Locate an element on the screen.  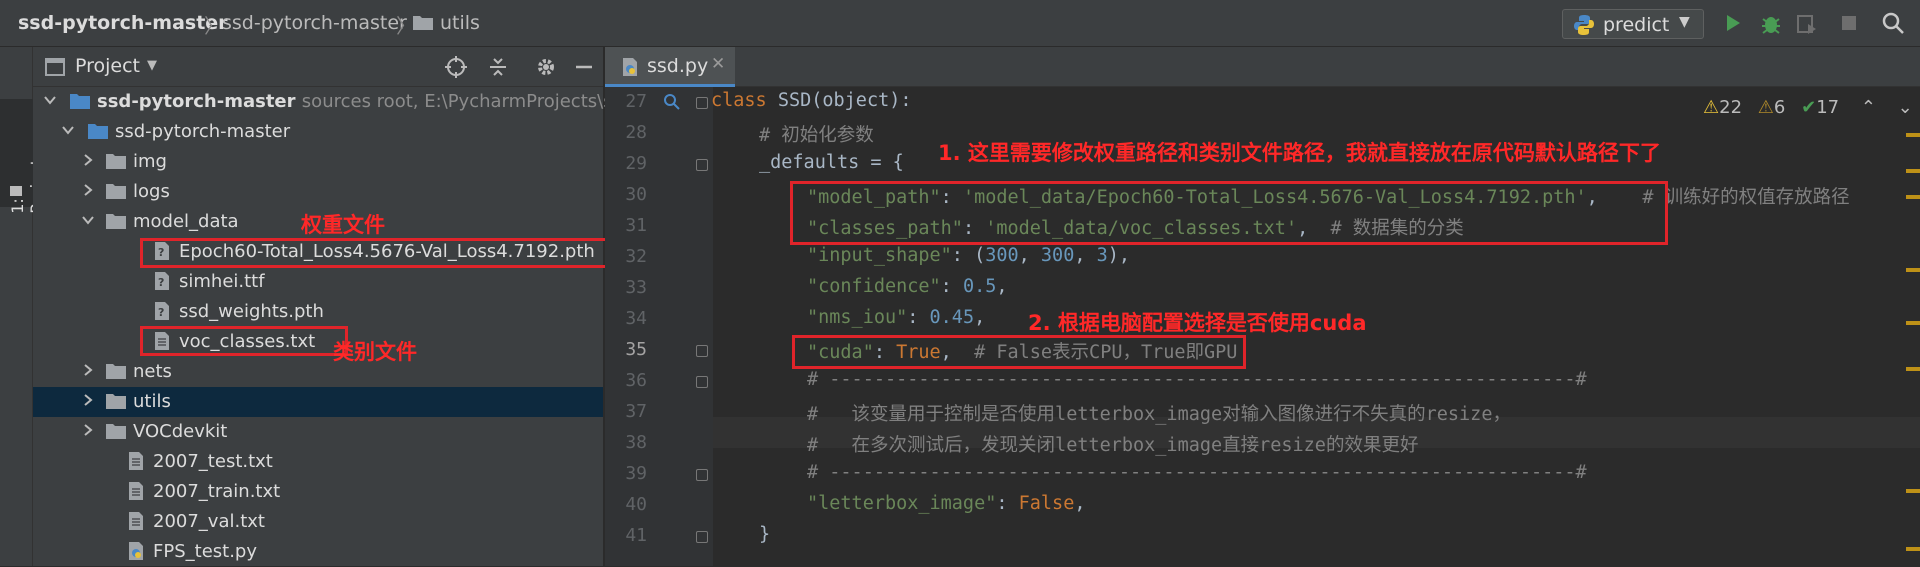
tree-row-folder: logs is located at coordinates (318, 192).